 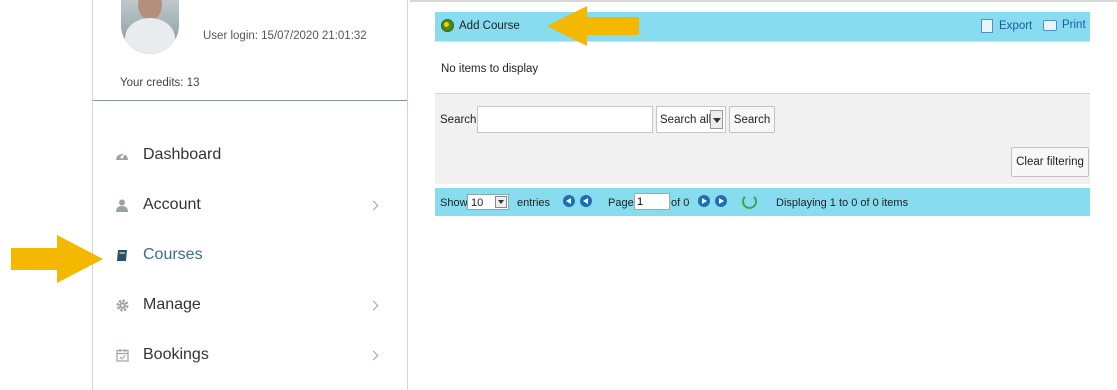 What do you see at coordinates (565, 119) in the screenshot?
I see `search-input` at bounding box center [565, 119].